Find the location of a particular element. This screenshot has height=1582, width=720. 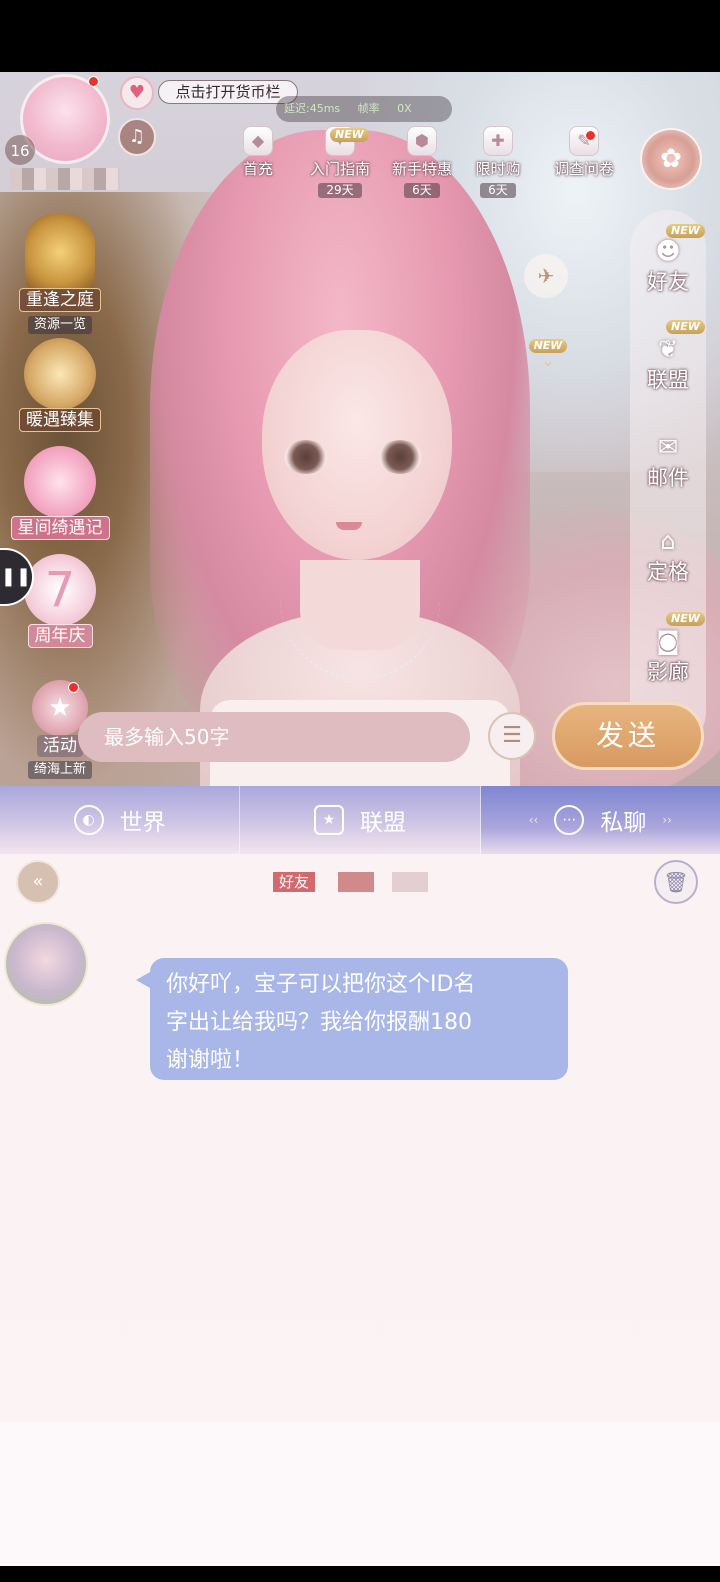

currency-bar-toggle: 点击打开货币栏 is located at coordinates (228, 92).